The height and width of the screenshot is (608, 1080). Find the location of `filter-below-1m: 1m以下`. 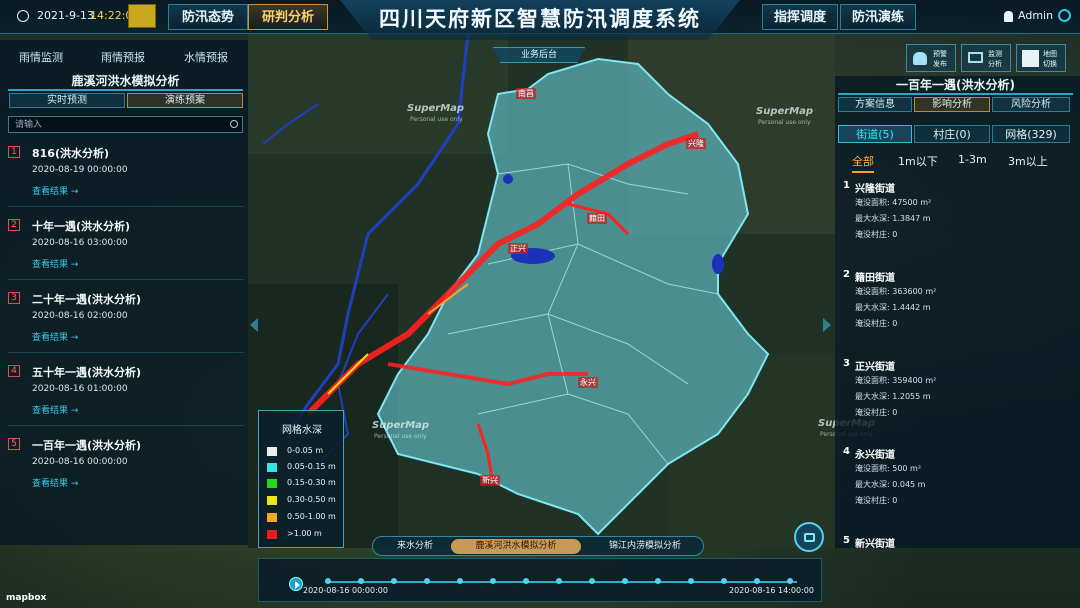

filter-below-1m: 1m以下 is located at coordinates (918, 161).